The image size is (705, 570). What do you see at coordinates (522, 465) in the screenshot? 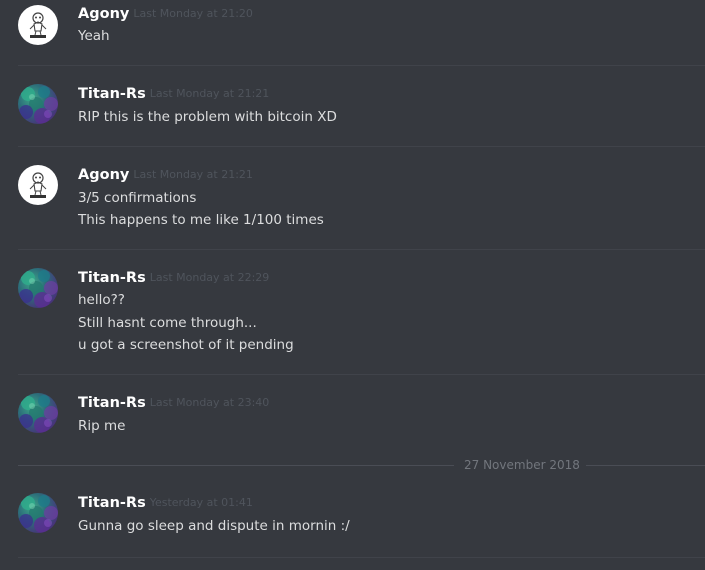
I see `date-divider-label: 27 November 2018` at bounding box center [522, 465].